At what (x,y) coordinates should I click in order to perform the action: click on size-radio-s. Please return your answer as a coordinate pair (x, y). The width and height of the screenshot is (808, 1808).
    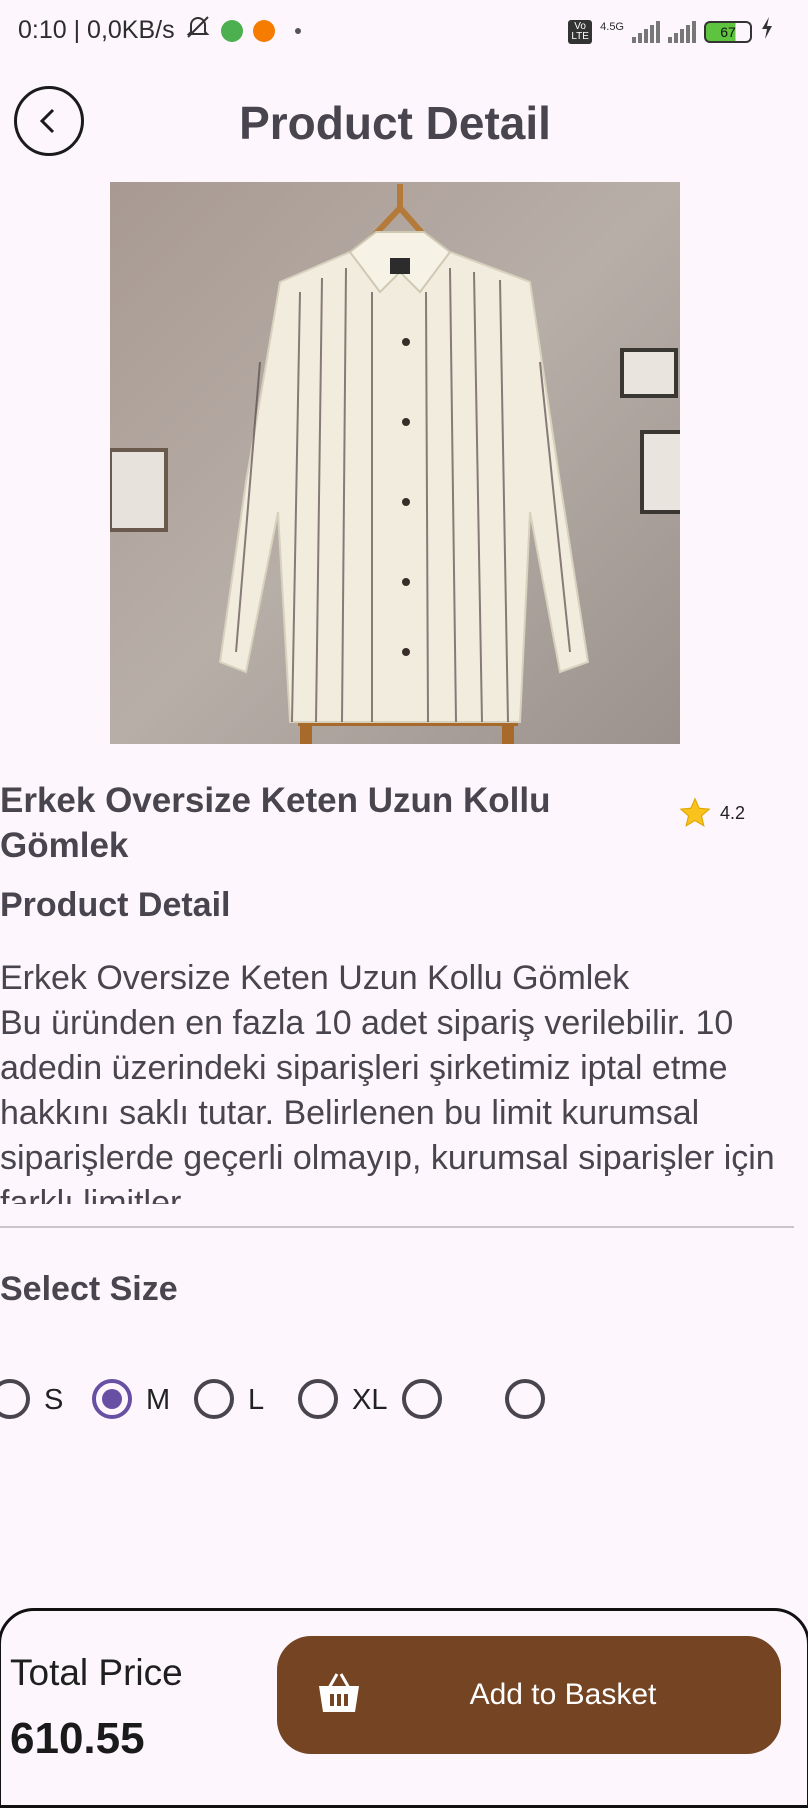
    Looking at the image, I should click on (15, 1399).